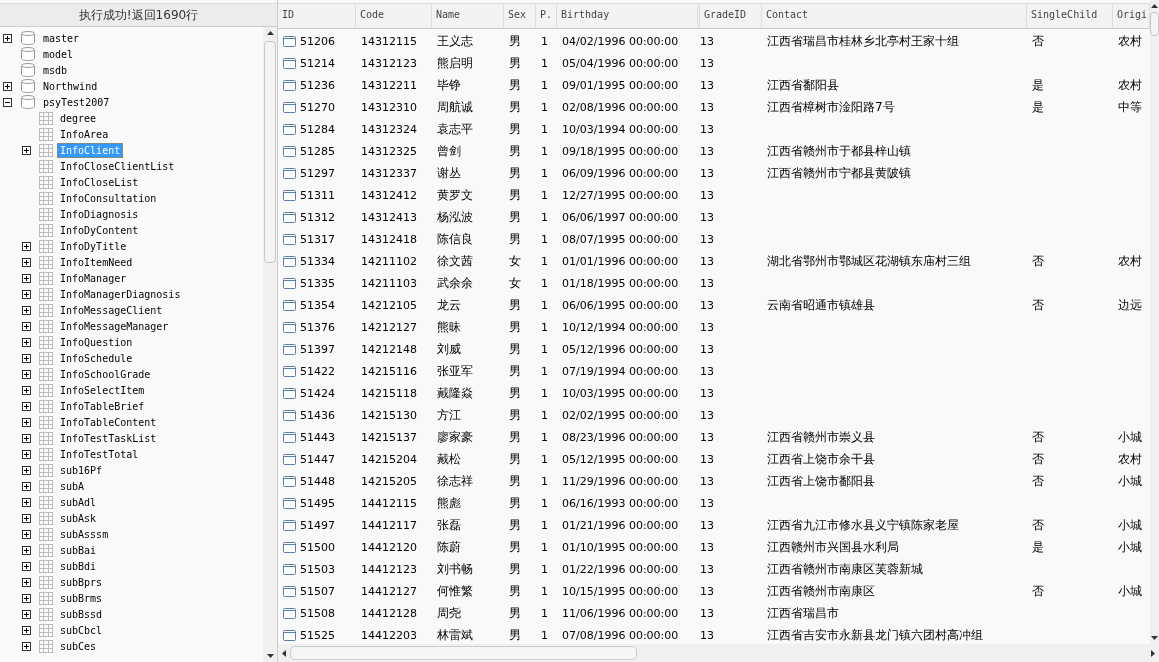 This screenshot has width=1159, height=662. What do you see at coordinates (61, 38) in the screenshot?
I see `tree-item: master` at bounding box center [61, 38].